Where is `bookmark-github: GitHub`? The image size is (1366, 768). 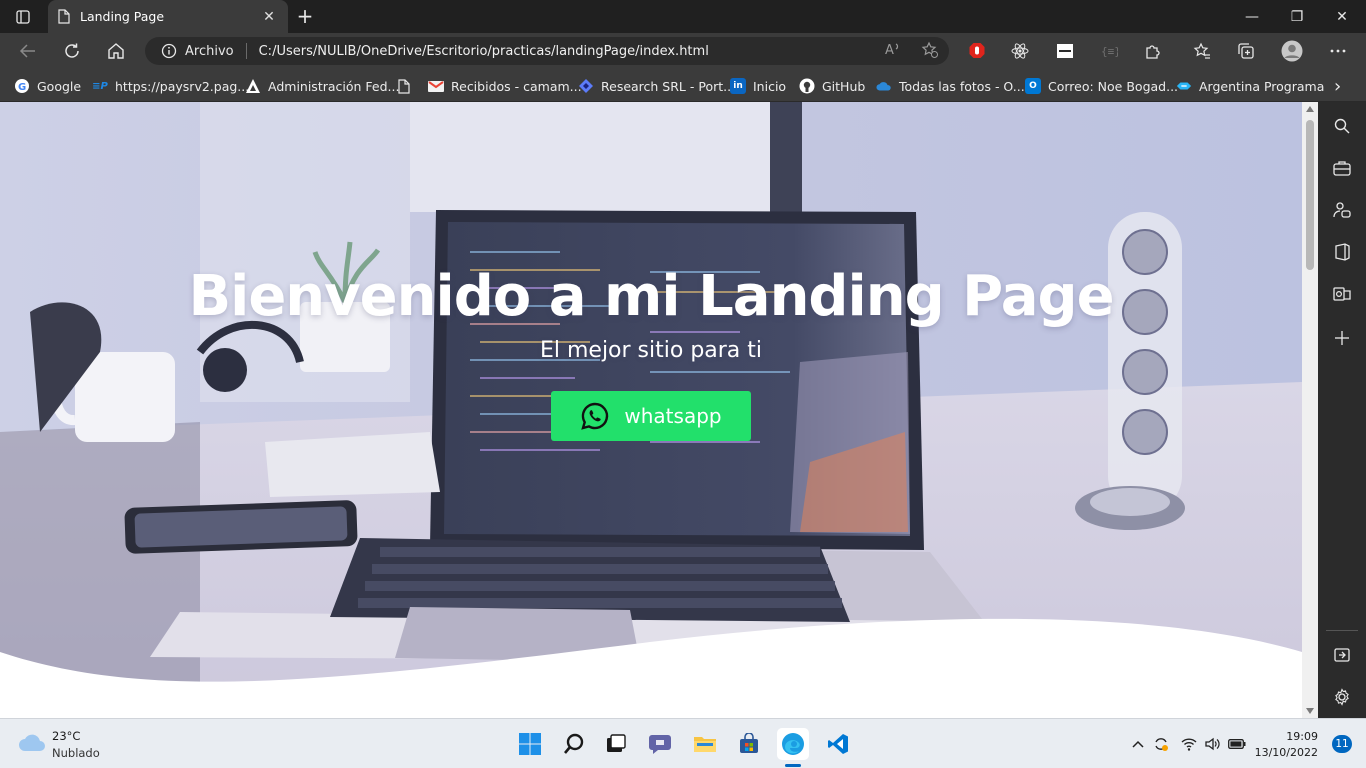 bookmark-github: GitHub is located at coordinates (832, 86).